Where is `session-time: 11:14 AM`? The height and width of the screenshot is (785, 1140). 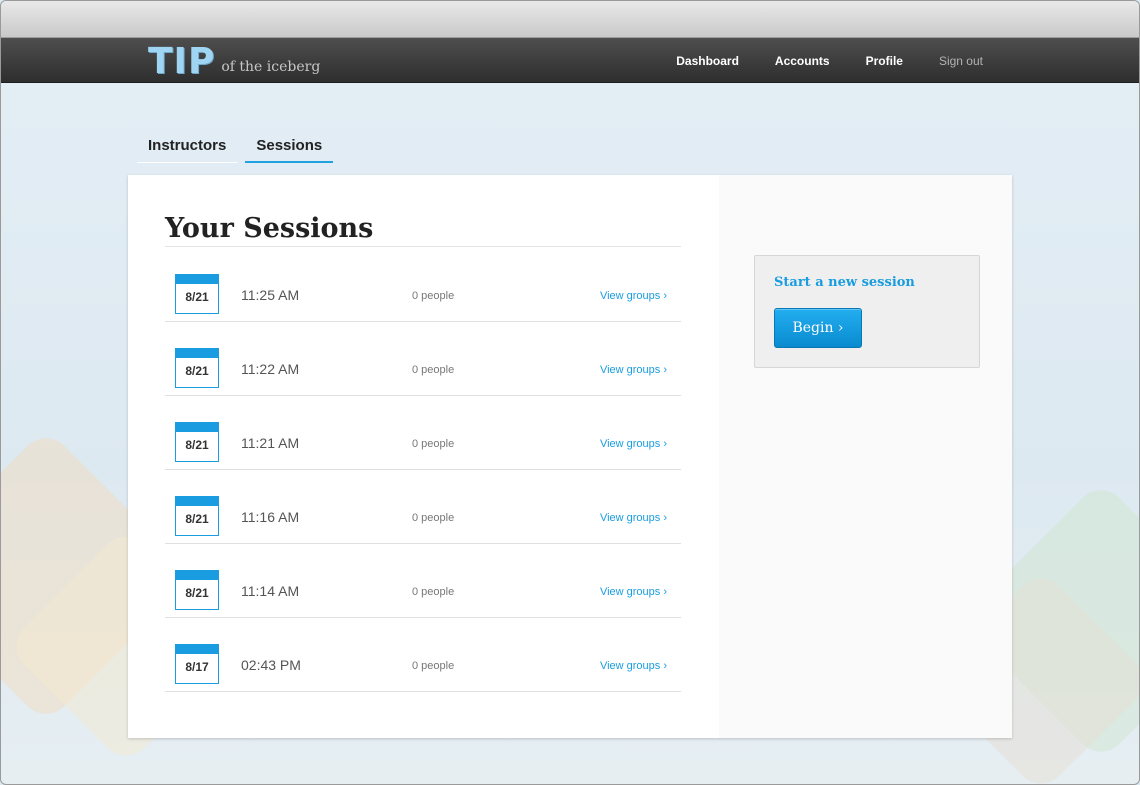 session-time: 11:14 AM is located at coordinates (270, 591).